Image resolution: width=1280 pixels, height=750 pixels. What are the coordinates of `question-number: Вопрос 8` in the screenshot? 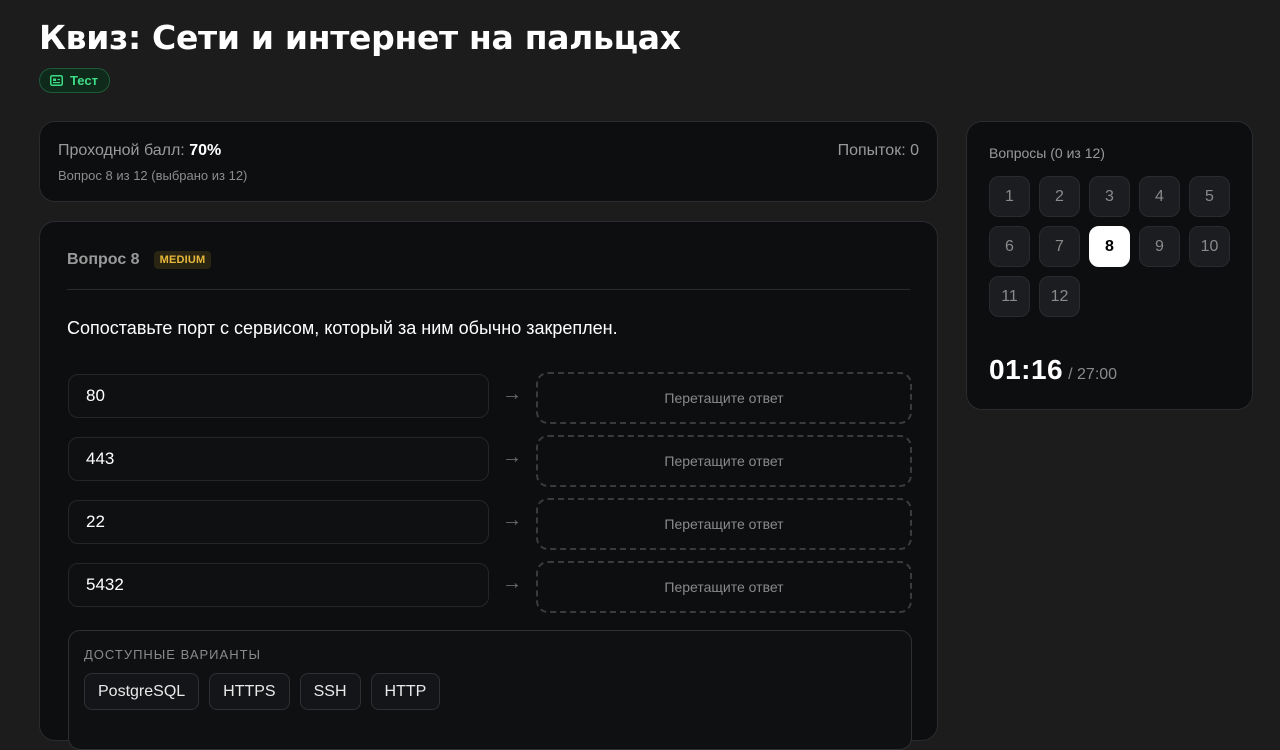 It's located at (103, 259).